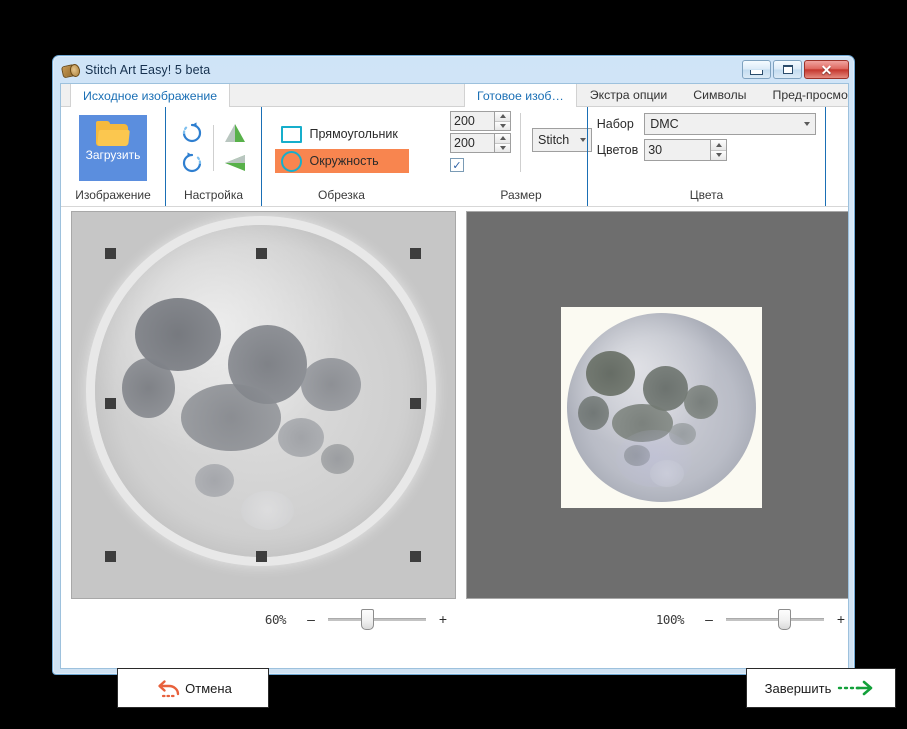  I want to click on preview-zoom-out-button: –, so click(709, 619).